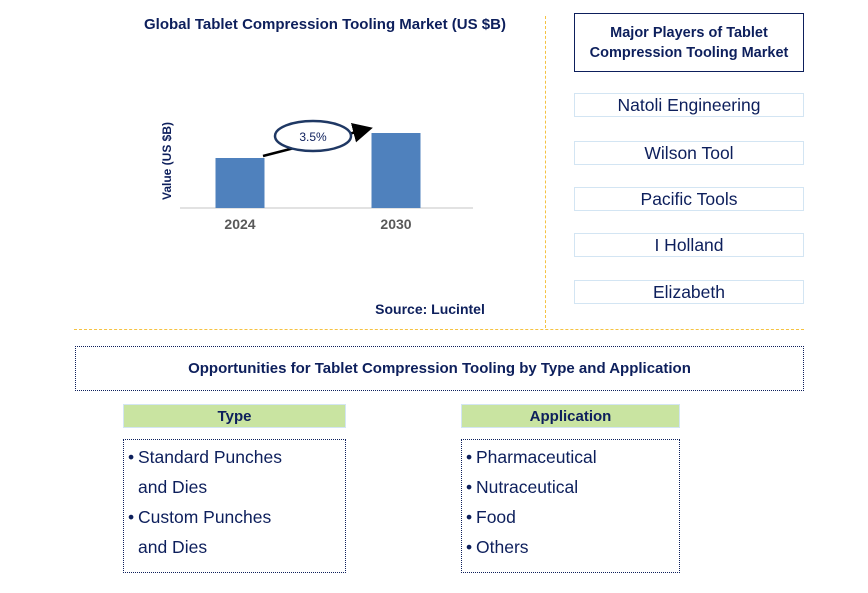  What do you see at coordinates (496, 517) in the screenshot?
I see `application-item-text: Food` at bounding box center [496, 517].